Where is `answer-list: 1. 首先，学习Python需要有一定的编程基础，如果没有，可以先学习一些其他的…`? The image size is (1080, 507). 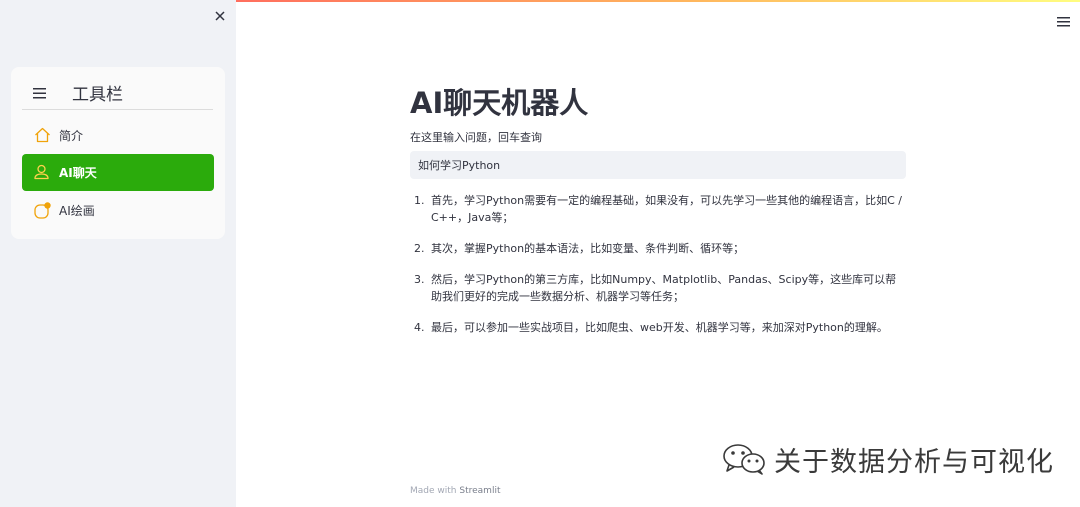
answer-list: 1. 首先，学习Python需要有一定的编程基础，如果没有，可以先学习一些其他的… is located at coordinates (658, 271).